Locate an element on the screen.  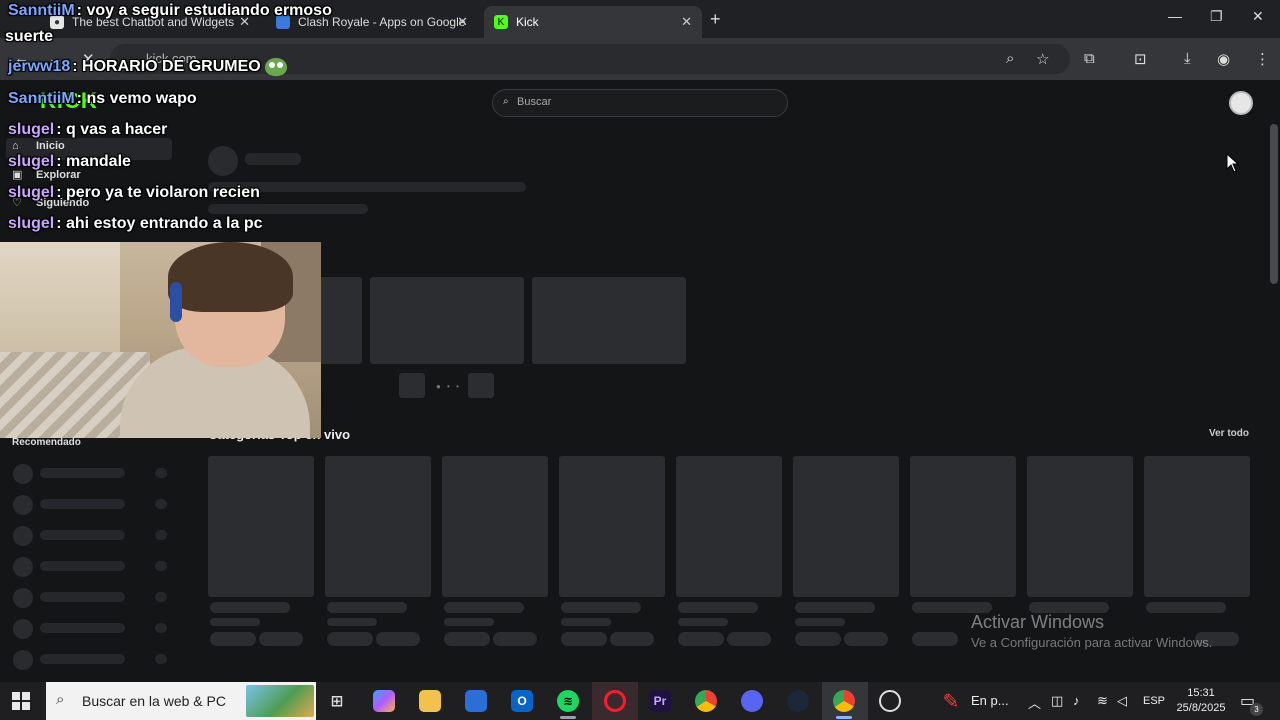
zoom-icon: ⌕ is located at coordinates (1010, 58).